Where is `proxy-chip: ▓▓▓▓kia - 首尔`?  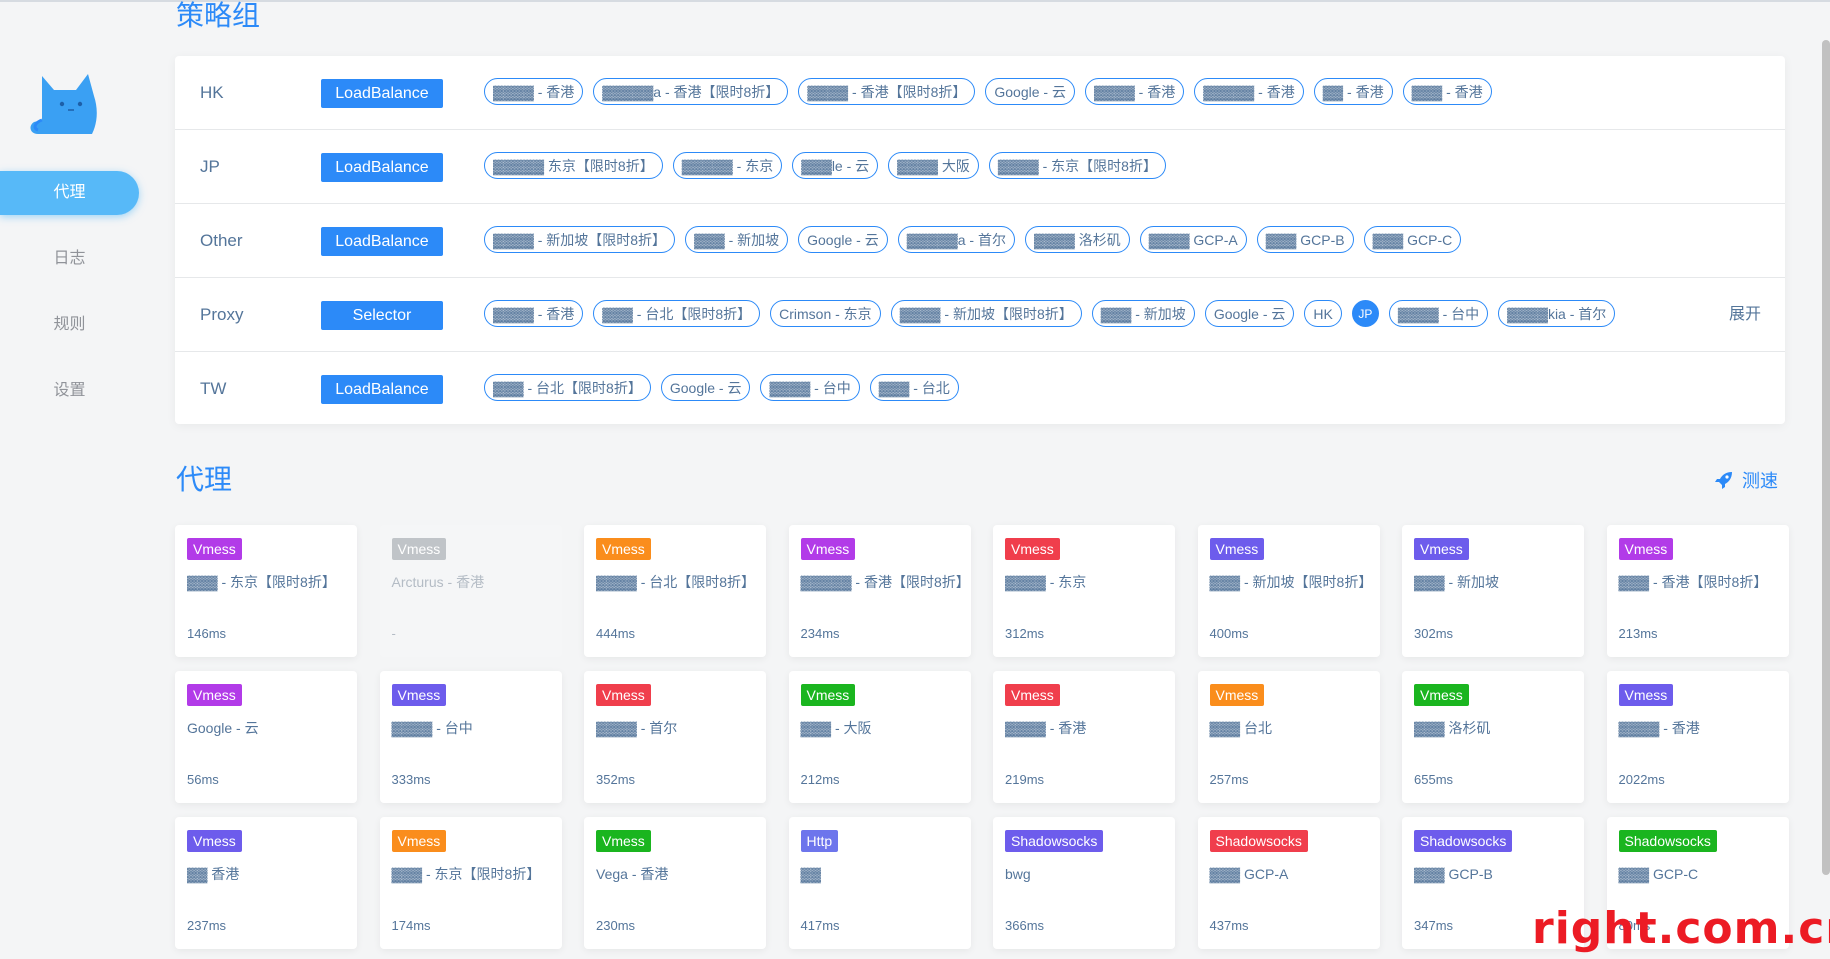
proxy-chip: ▓▓▓▓kia - 首尔 is located at coordinates (1557, 313).